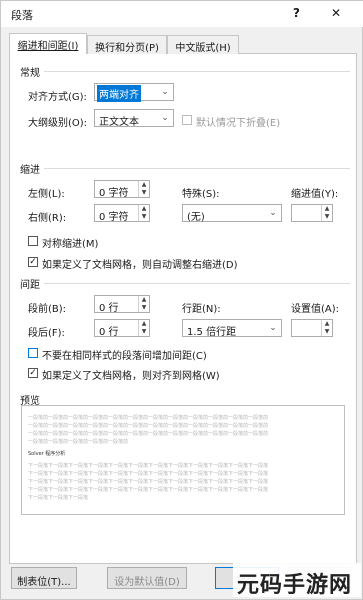 Image resolution: width=363 pixels, height=600 pixels. Describe the element at coordinates (47, 309) in the screenshot. I see `space-before-label: 段前(B):` at that location.